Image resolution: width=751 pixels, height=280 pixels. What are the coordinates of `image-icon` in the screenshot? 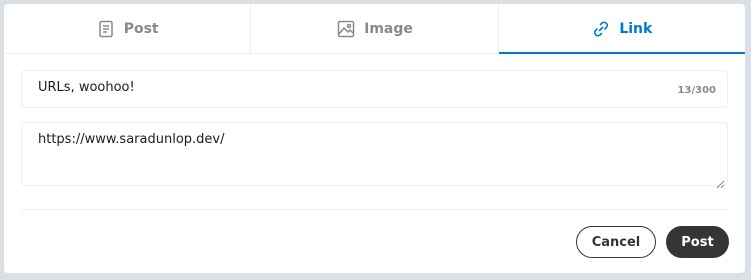 It's located at (346, 29).